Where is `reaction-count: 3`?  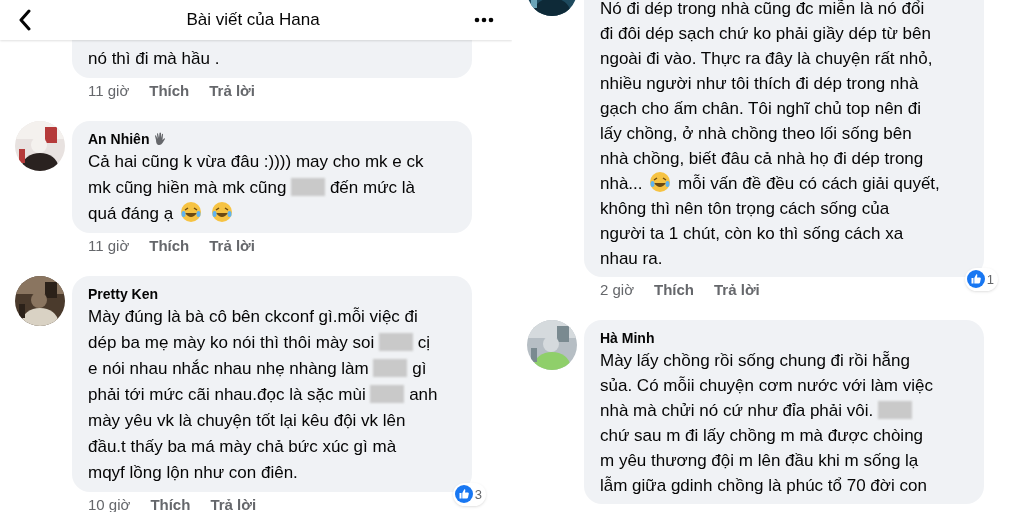
reaction-count: 3 is located at coordinates (469, 494).